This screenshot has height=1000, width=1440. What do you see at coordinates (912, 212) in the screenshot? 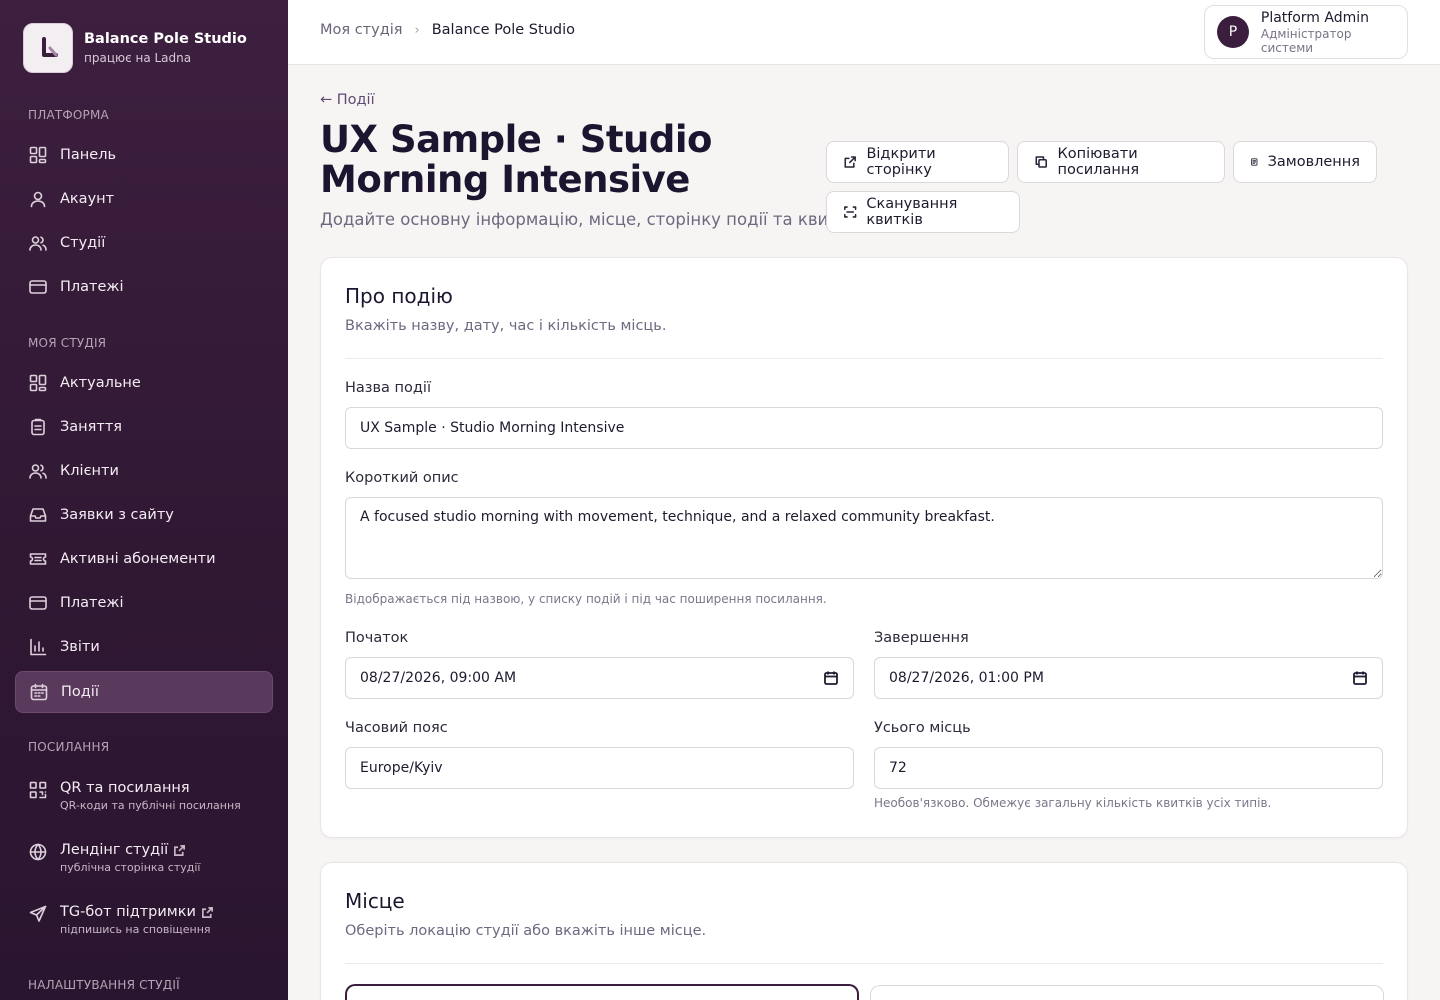
I see `scan-tickets-label: Сканування квитків` at bounding box center [912, 212].